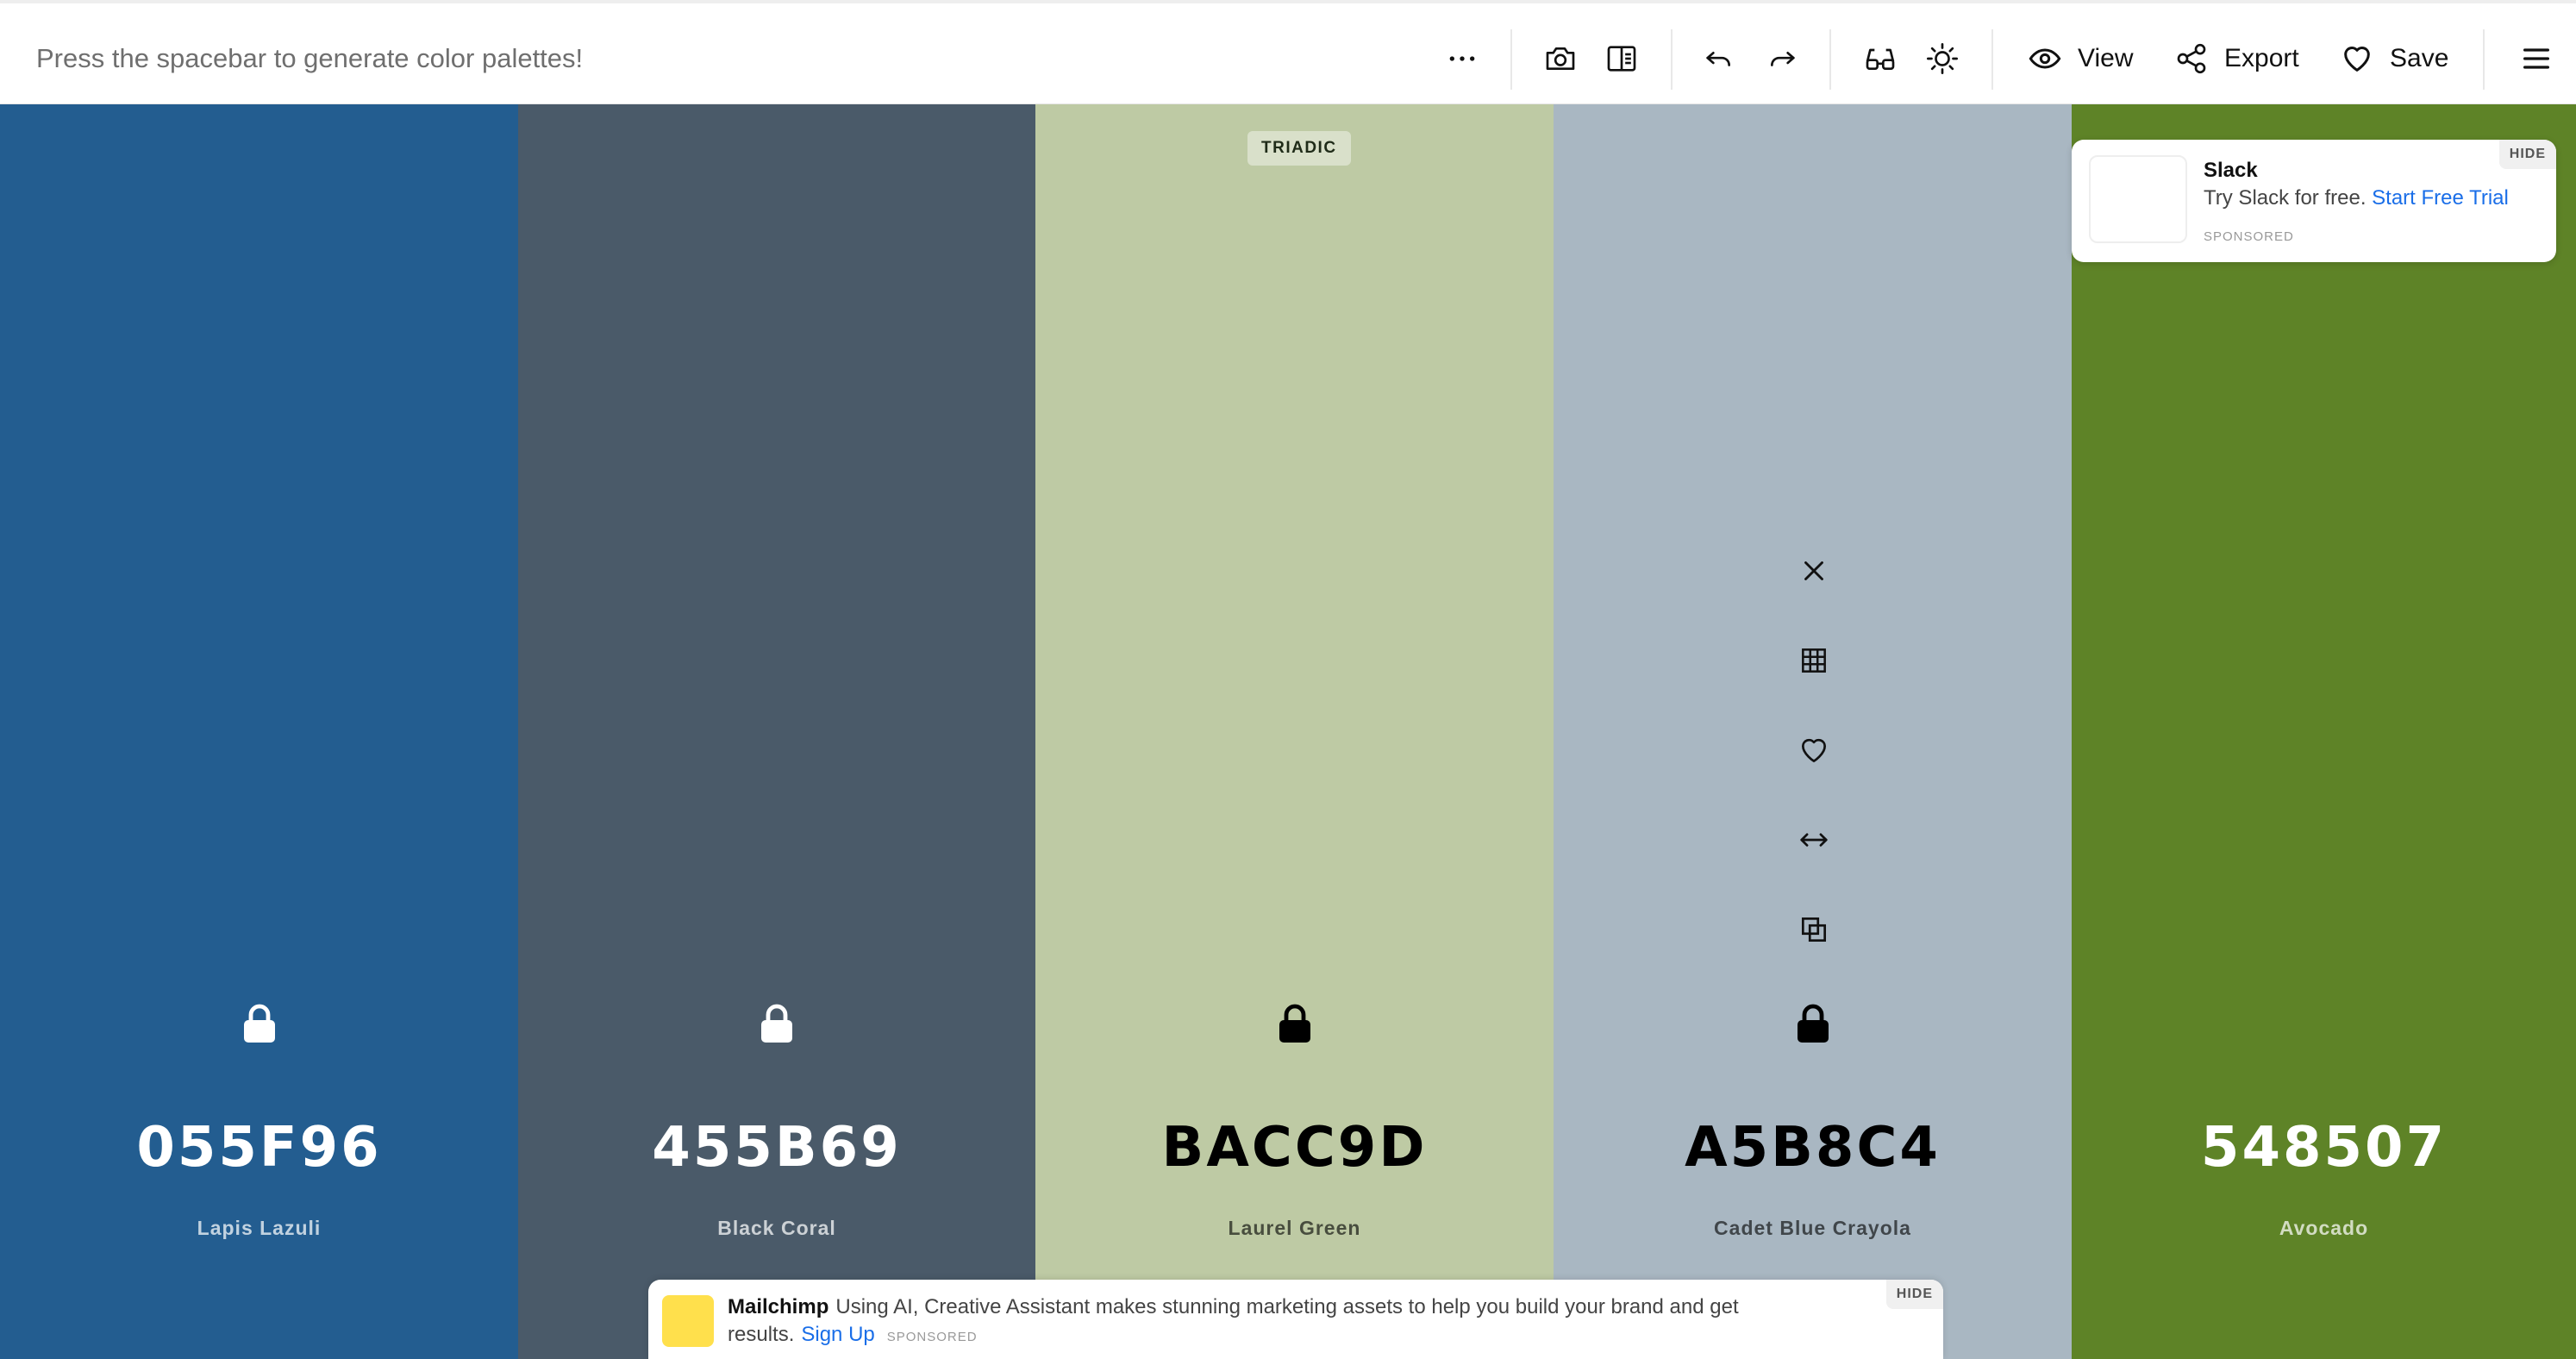 Image resolution: width=2576 pixels, height=1359 pixels. Describe the element at coordinates (779, 1307) in the screenshot. I see `ad-title: Mailchimp` at that location.